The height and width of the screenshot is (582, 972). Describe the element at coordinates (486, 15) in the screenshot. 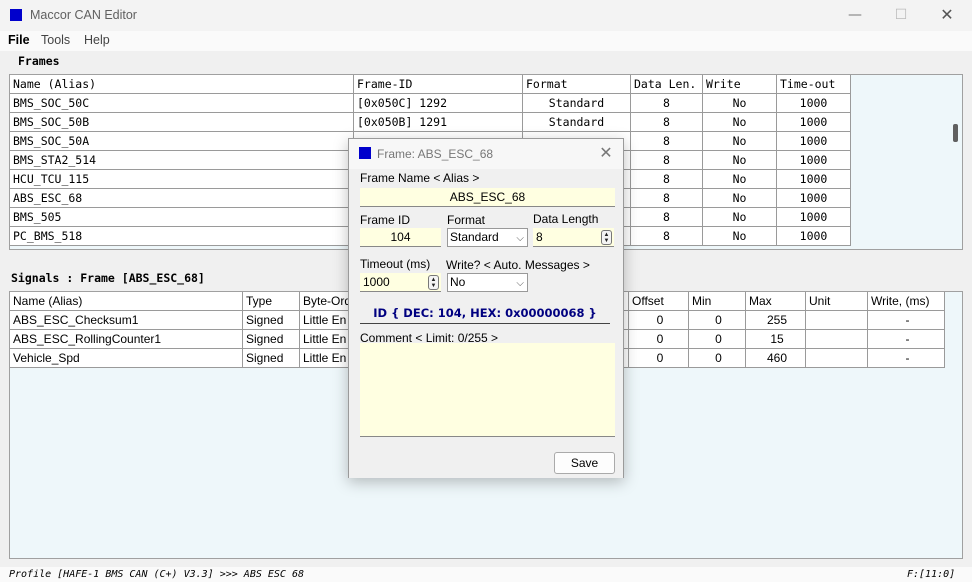

I see `title-bar: Maccor CAN Editor — ☐ ✕` at that location.